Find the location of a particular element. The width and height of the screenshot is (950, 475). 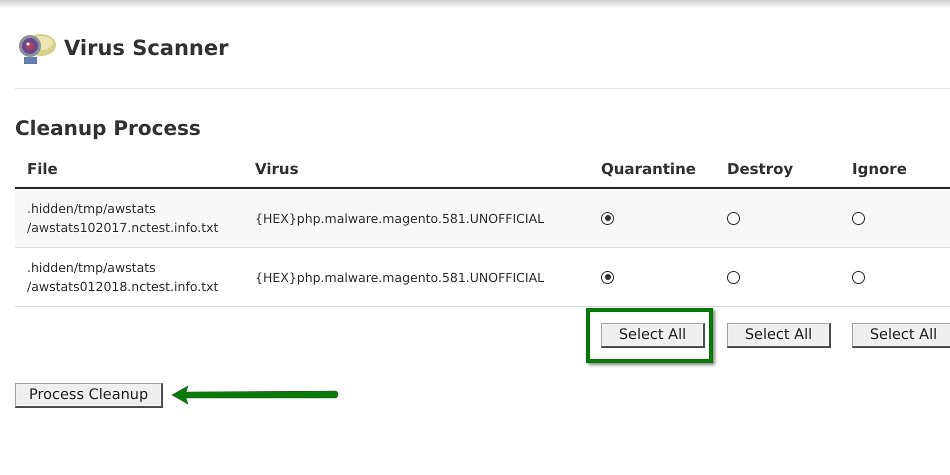

column-header: Virus is located at coordinates (276, 169).